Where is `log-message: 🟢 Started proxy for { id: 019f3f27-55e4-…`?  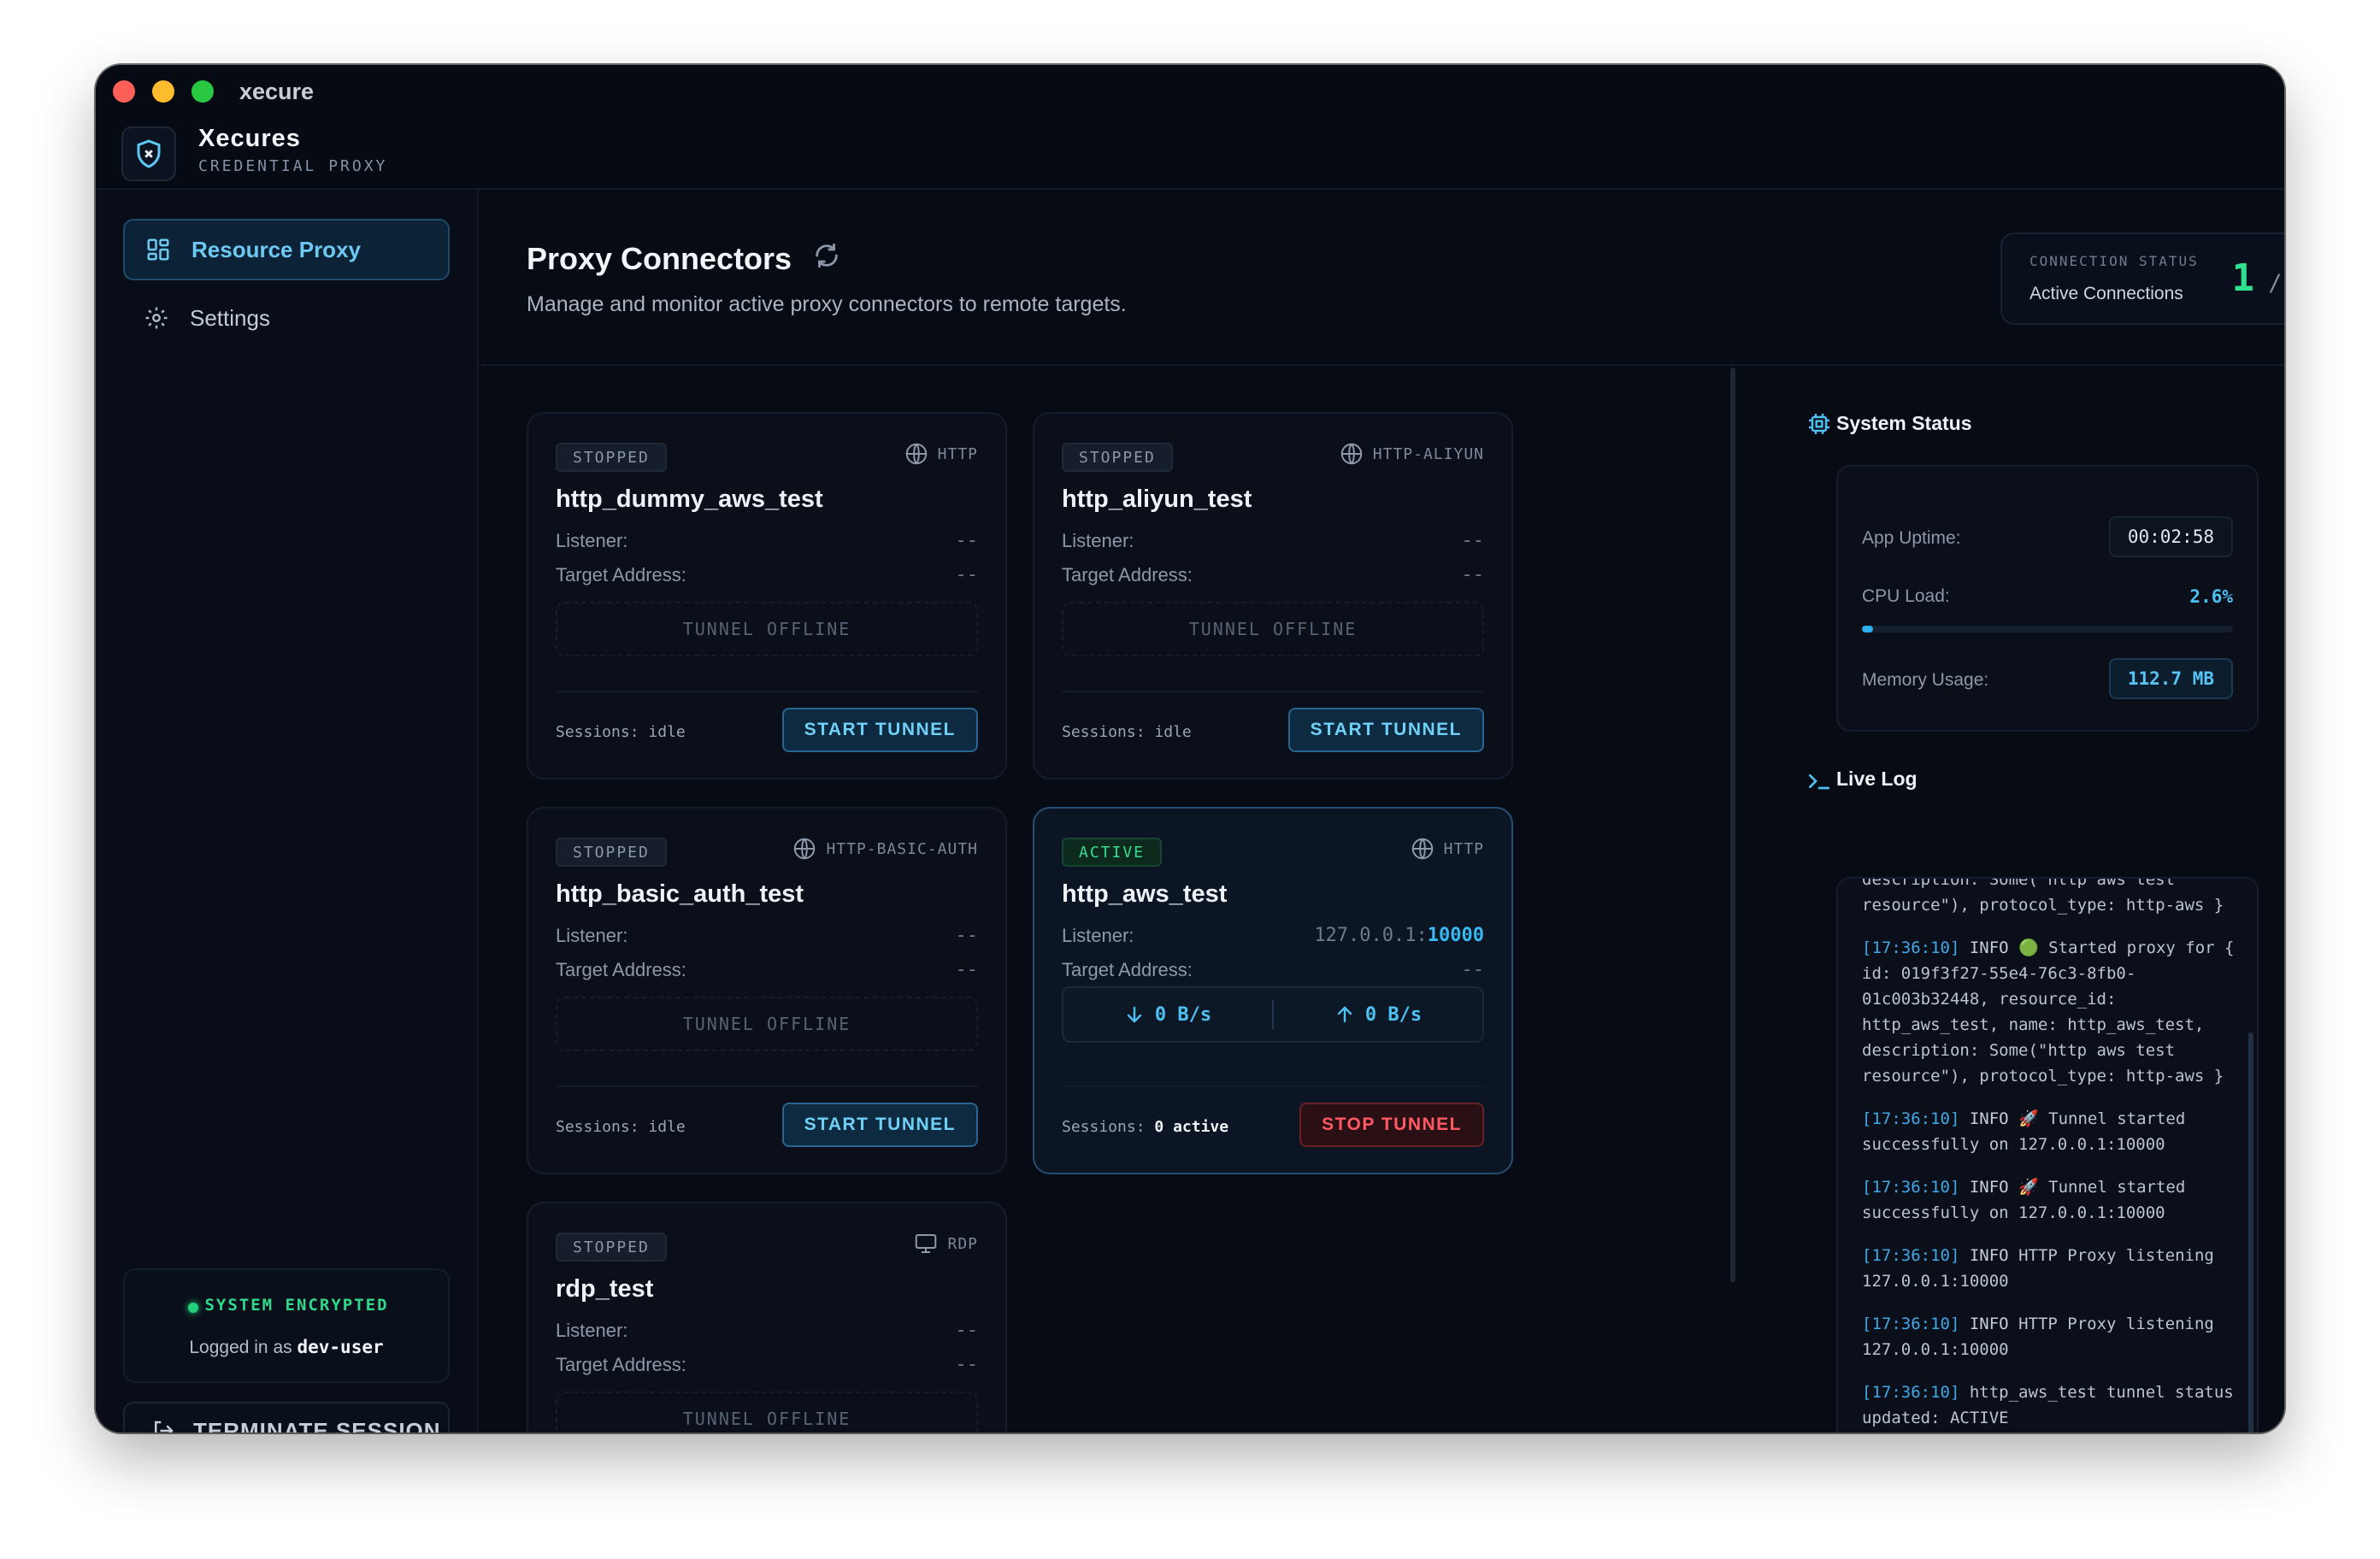
log-message: 🟢 Started proxy for { id: 019f3f27-55e4-… is located at coordinates (2053, 1012).